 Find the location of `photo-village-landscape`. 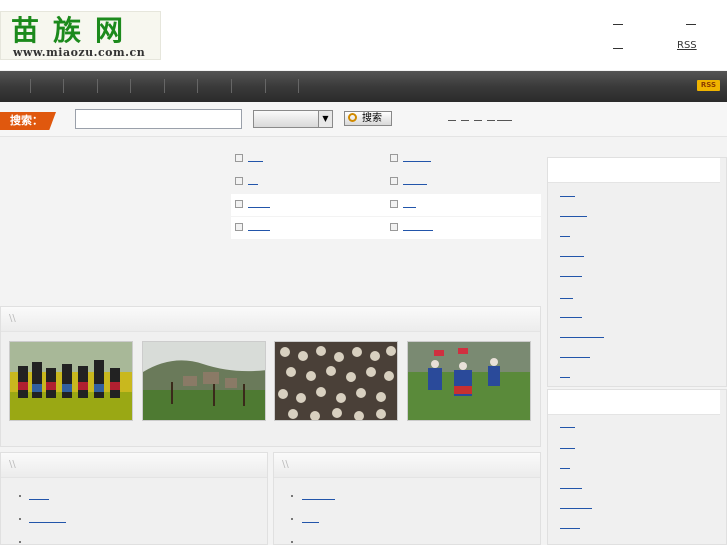

photo-village-landscape is located at coordinates (204, 381).